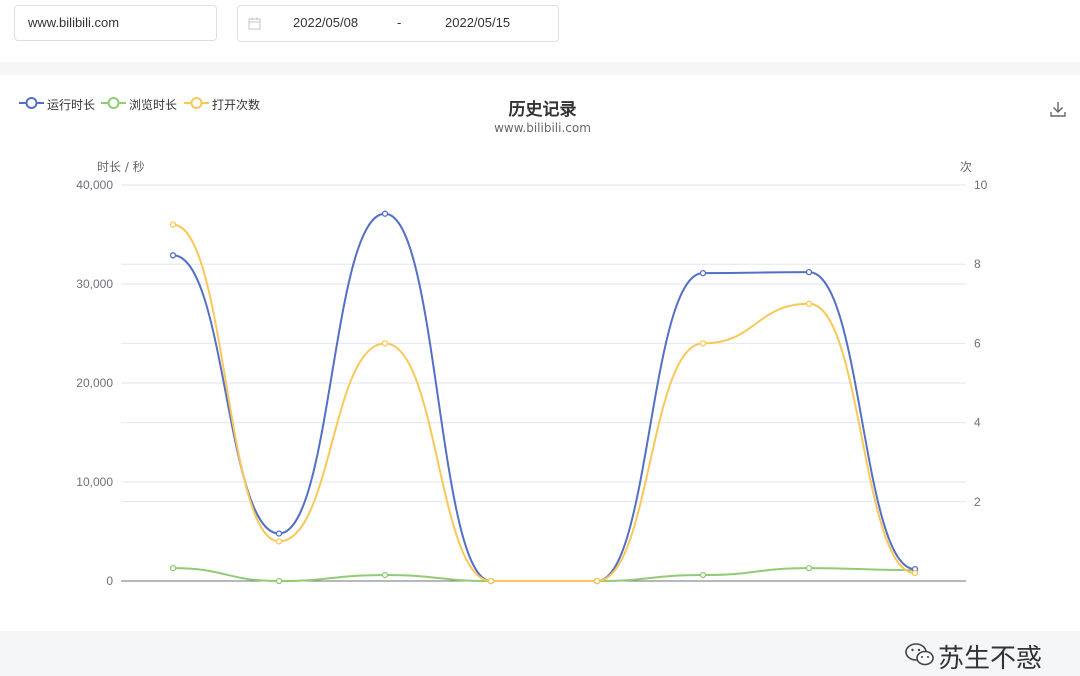 Image resolution: width=1080 pixels, height=676 pixels. I want to click on wechat-icon, so click(919, 654).